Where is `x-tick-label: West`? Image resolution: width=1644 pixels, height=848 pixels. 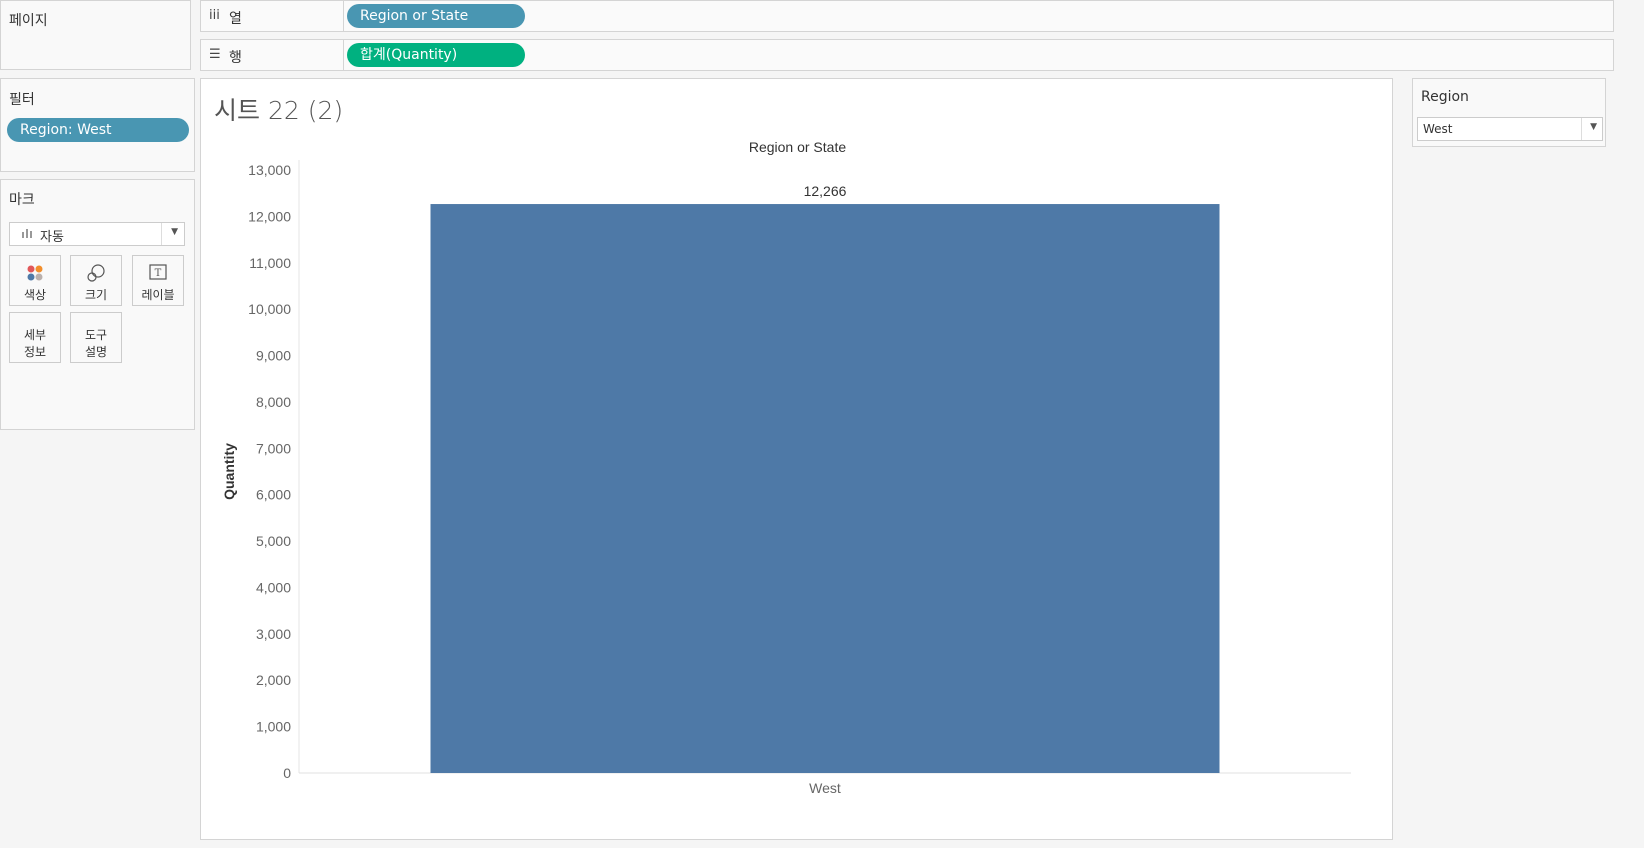
x-tick-label: West is located at coordinates (825, 788).